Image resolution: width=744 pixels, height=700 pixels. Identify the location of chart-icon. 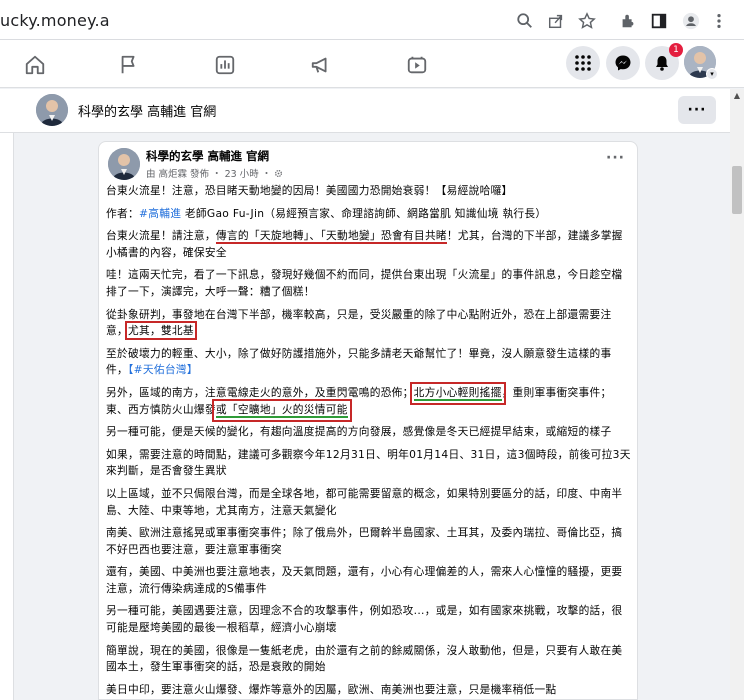
(225, 65).